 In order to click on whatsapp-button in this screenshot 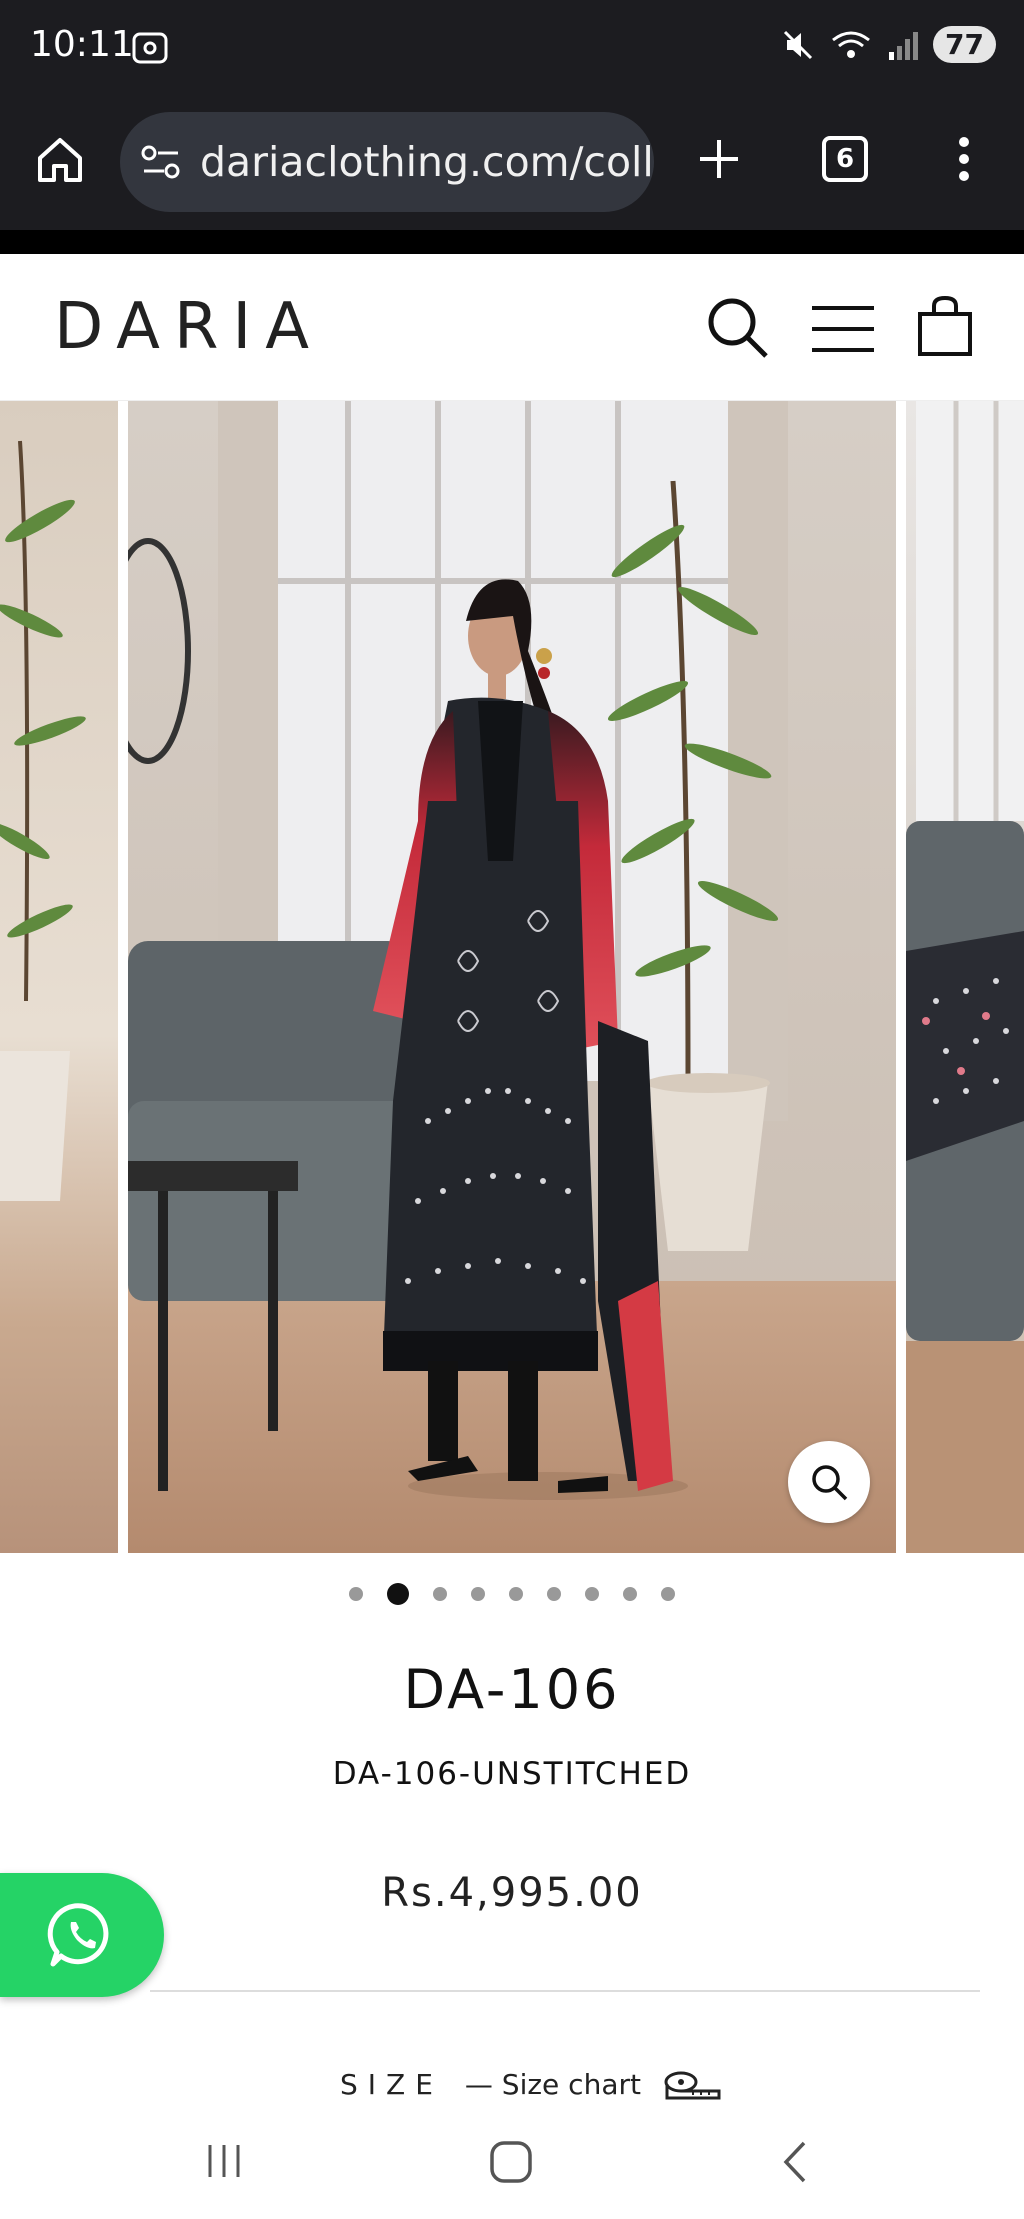, I will do `click(82, 1935)`.